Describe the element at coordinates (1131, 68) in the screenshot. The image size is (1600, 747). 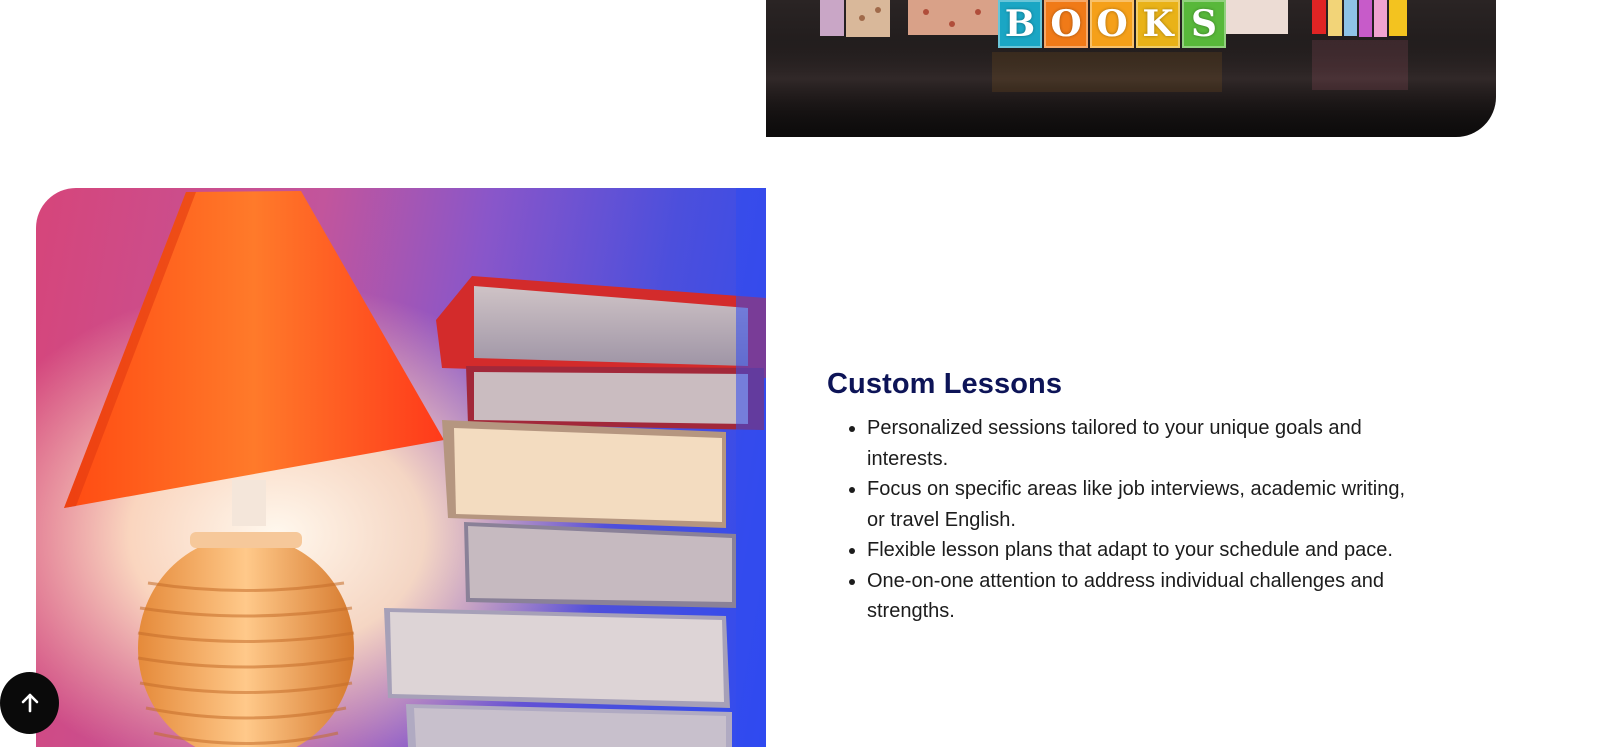
I see `books-shelf-image: BOOKS` at that location.